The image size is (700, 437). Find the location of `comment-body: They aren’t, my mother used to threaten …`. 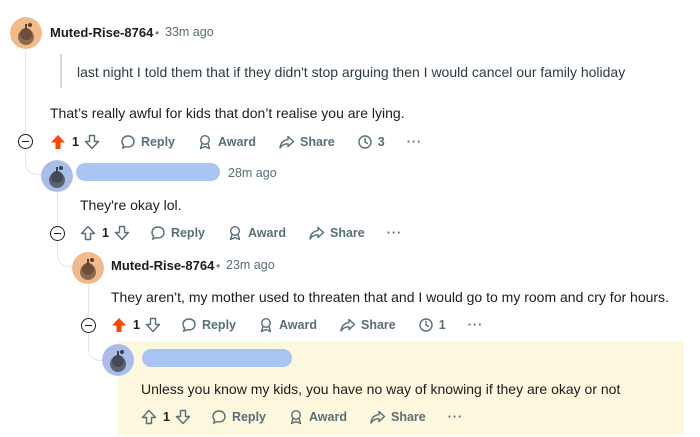

comment-body: They aren’t, my mother used to threaten … is located at coordinates (390, 297).